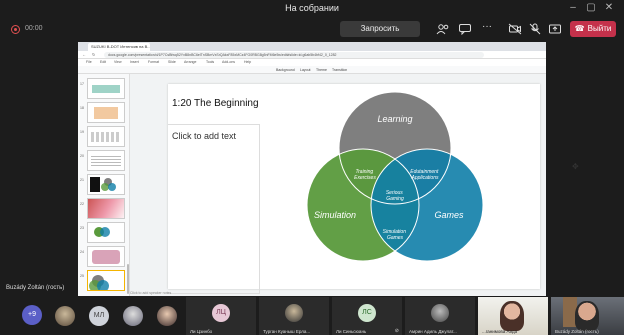 The height and width of the screenshot is (335, 624). Describe the element at coordinates (394, 119) in the screenshot. I see `venn-label-learning: Learning` at that location.